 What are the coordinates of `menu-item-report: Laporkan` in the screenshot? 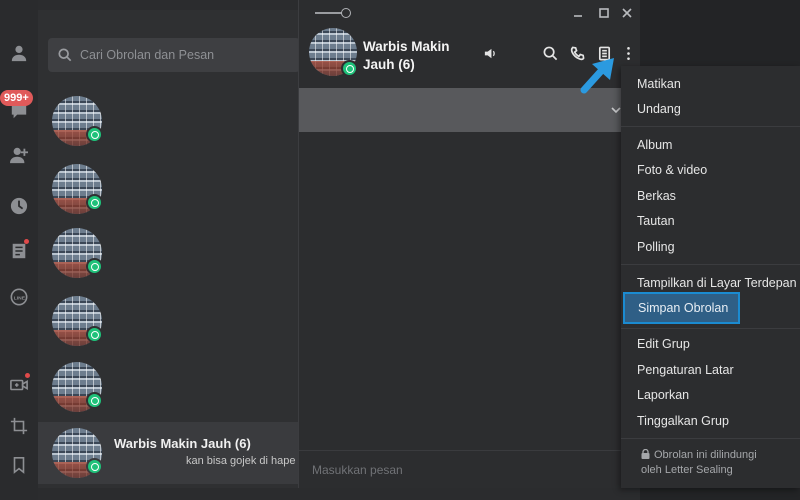 It's located at (710, 395).